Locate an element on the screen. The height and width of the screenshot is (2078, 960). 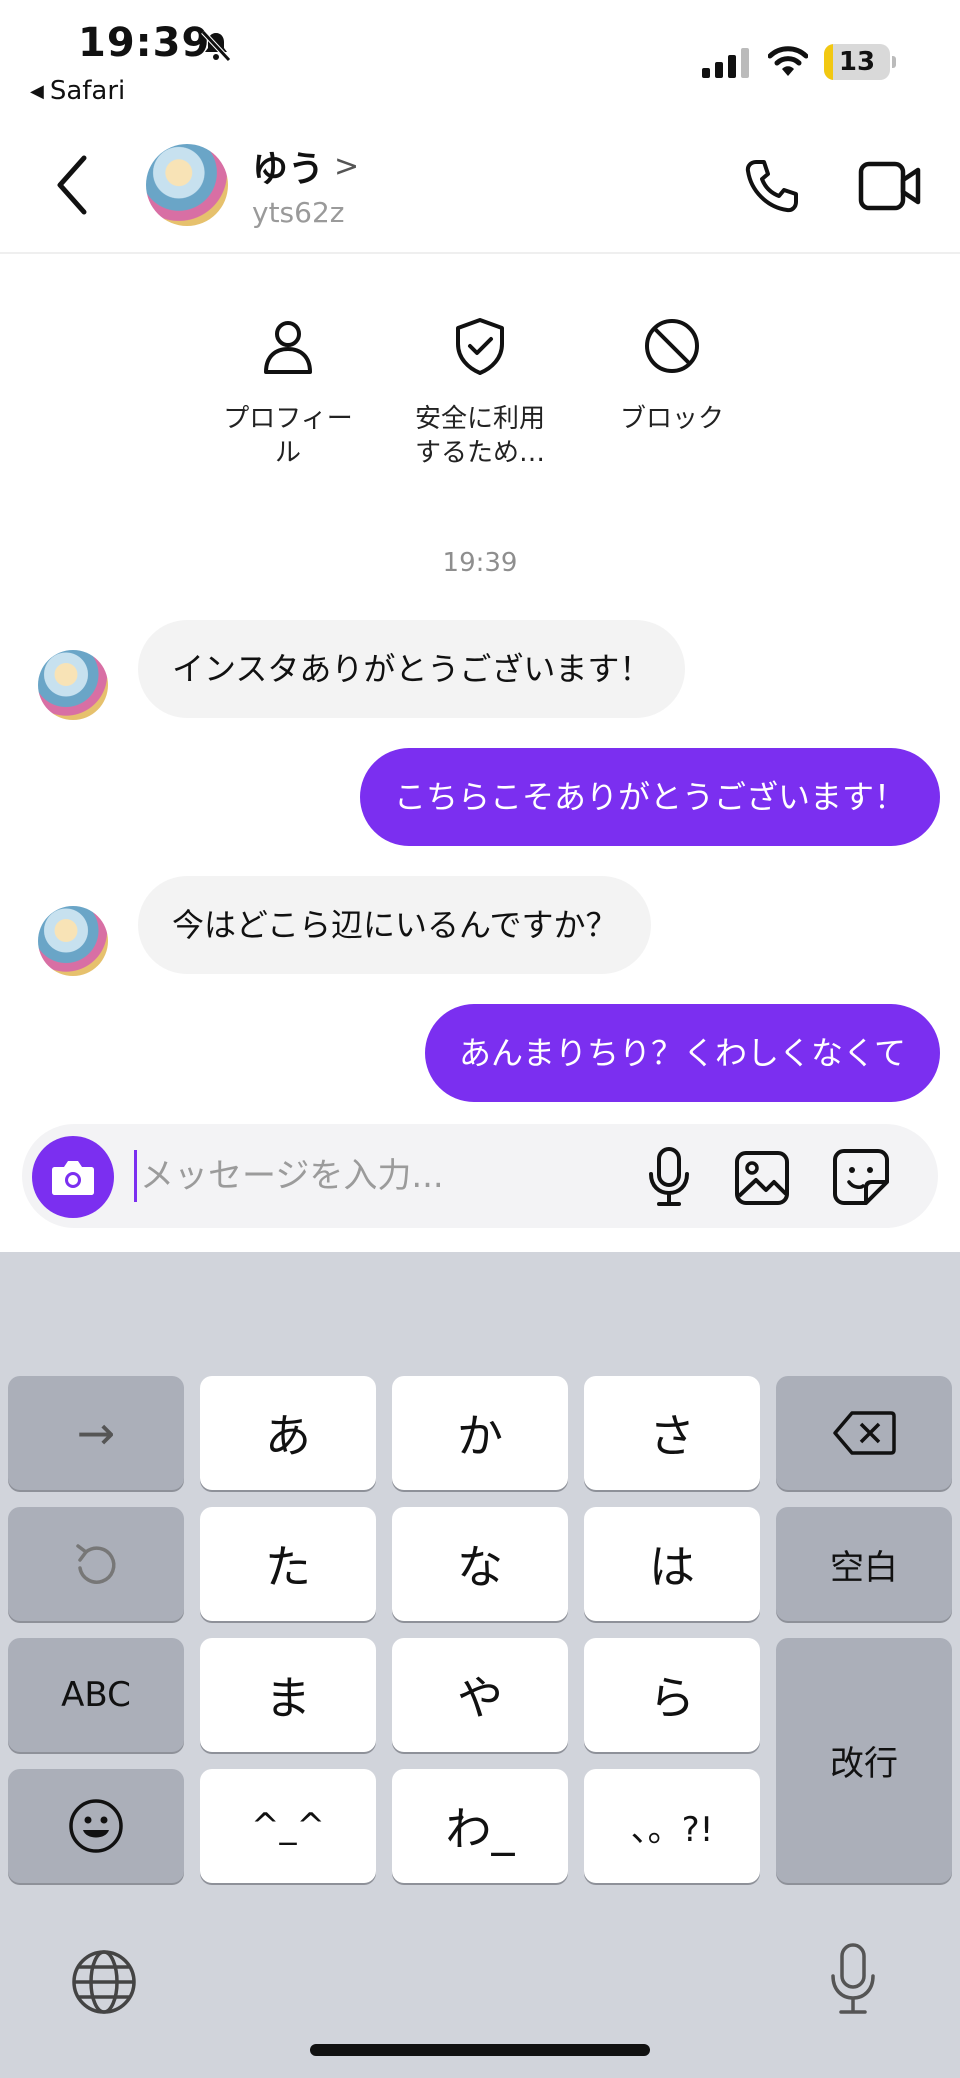
key-punctuation: 、。?! is located at coordinates (672, 1826).